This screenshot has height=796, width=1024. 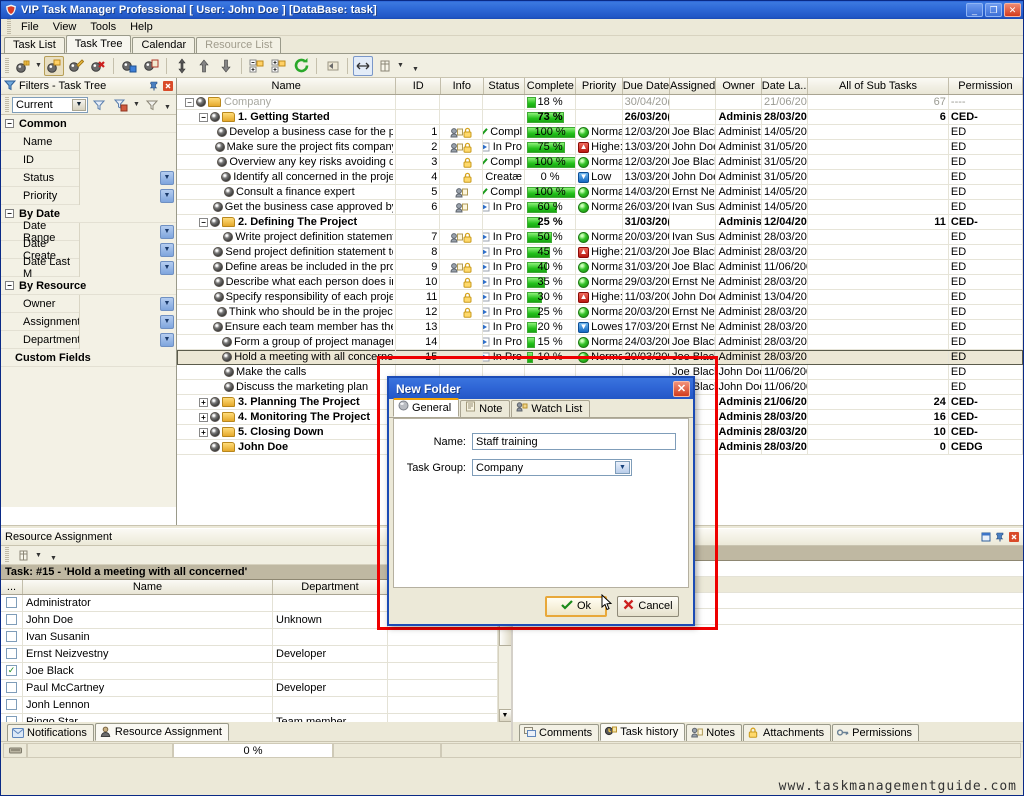 What do you see at coordinates (152, 105) in the screenshot?
I see `clear-filter-icon` at bounding box center [152, 105].